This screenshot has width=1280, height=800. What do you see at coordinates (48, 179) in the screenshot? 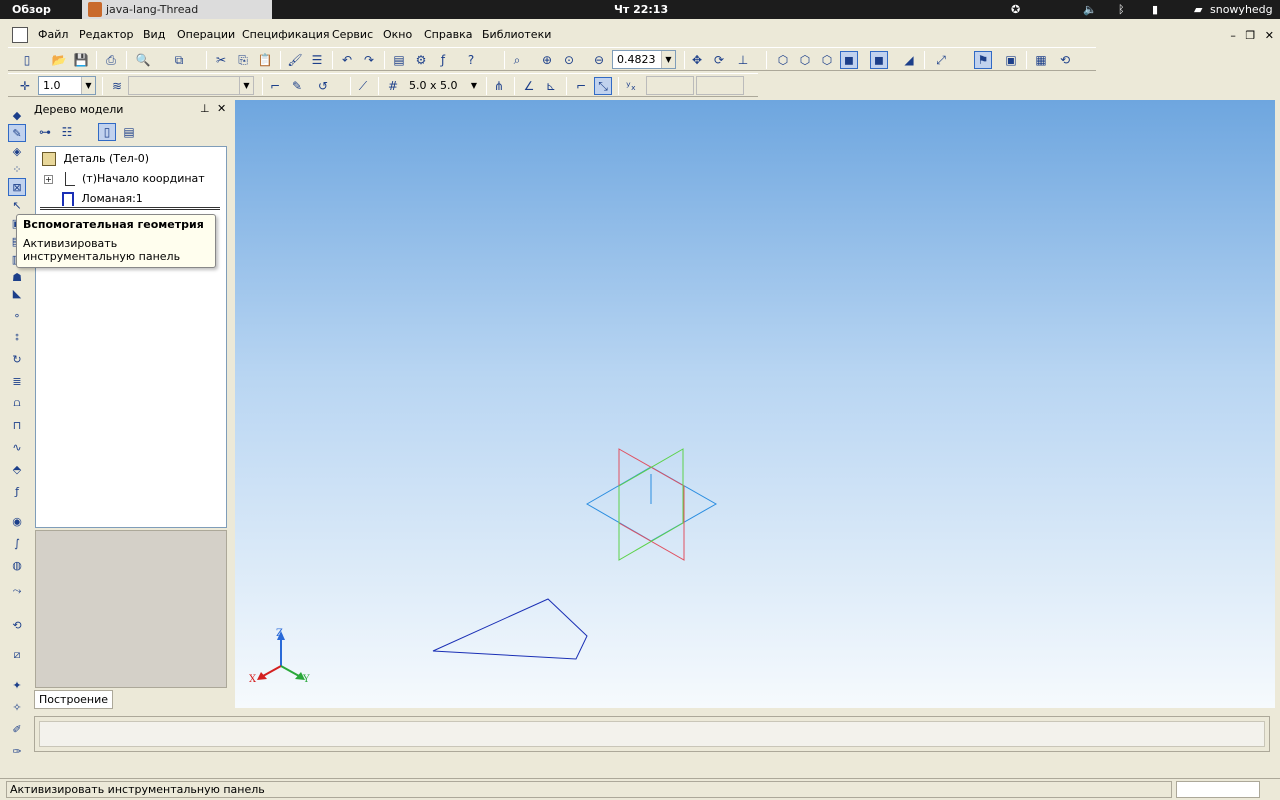
I see `expand-icon: +` at bounding box center [48, 179].